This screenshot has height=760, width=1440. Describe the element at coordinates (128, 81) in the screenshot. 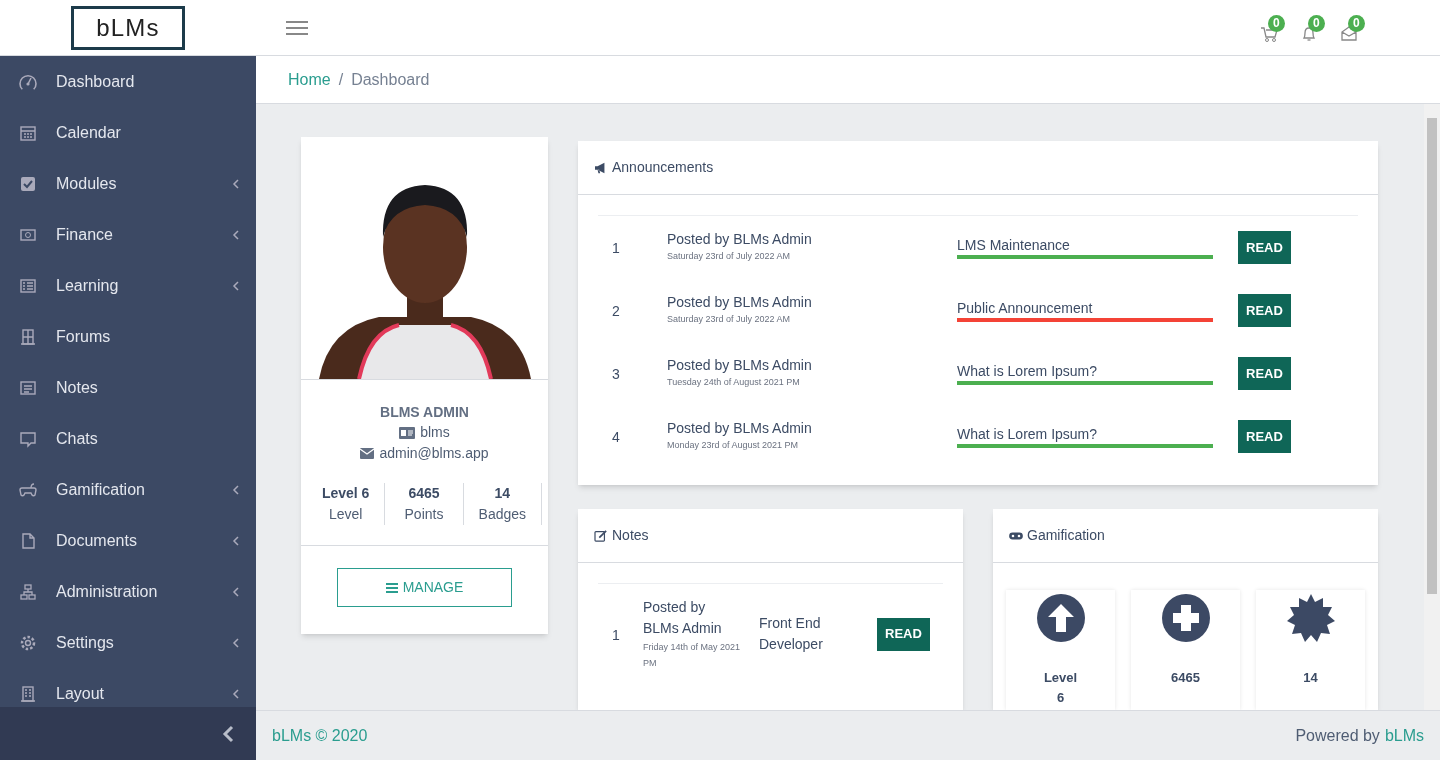

I see `sidebar-item: Dashboard` at that location.